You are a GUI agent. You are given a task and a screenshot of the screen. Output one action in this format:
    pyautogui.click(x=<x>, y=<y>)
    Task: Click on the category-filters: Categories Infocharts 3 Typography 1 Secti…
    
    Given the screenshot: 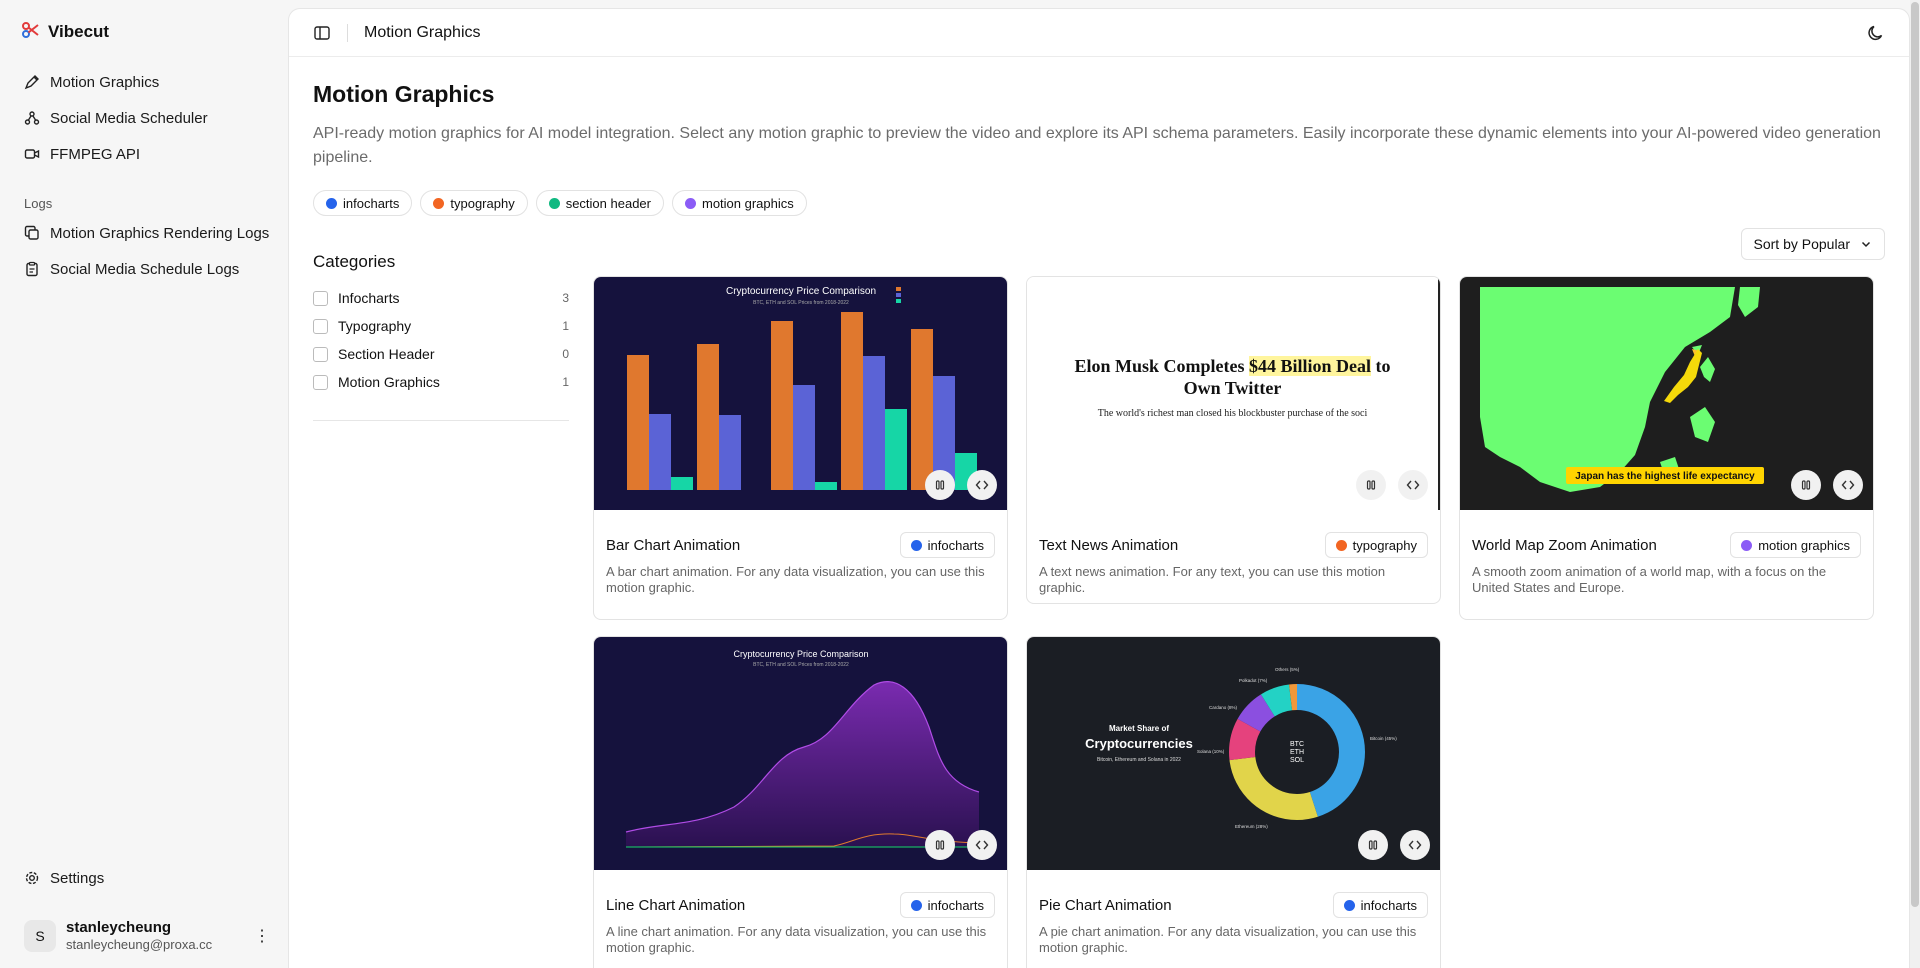 What is the action you would take?
    pyautogui.click(x=441, y=610)
    